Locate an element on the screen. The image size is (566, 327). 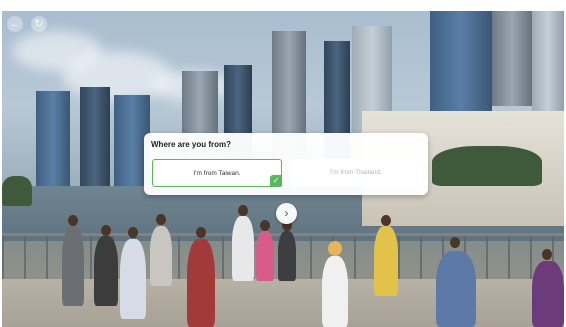
check-icon: ✓ is located at coordinates (276, 181).